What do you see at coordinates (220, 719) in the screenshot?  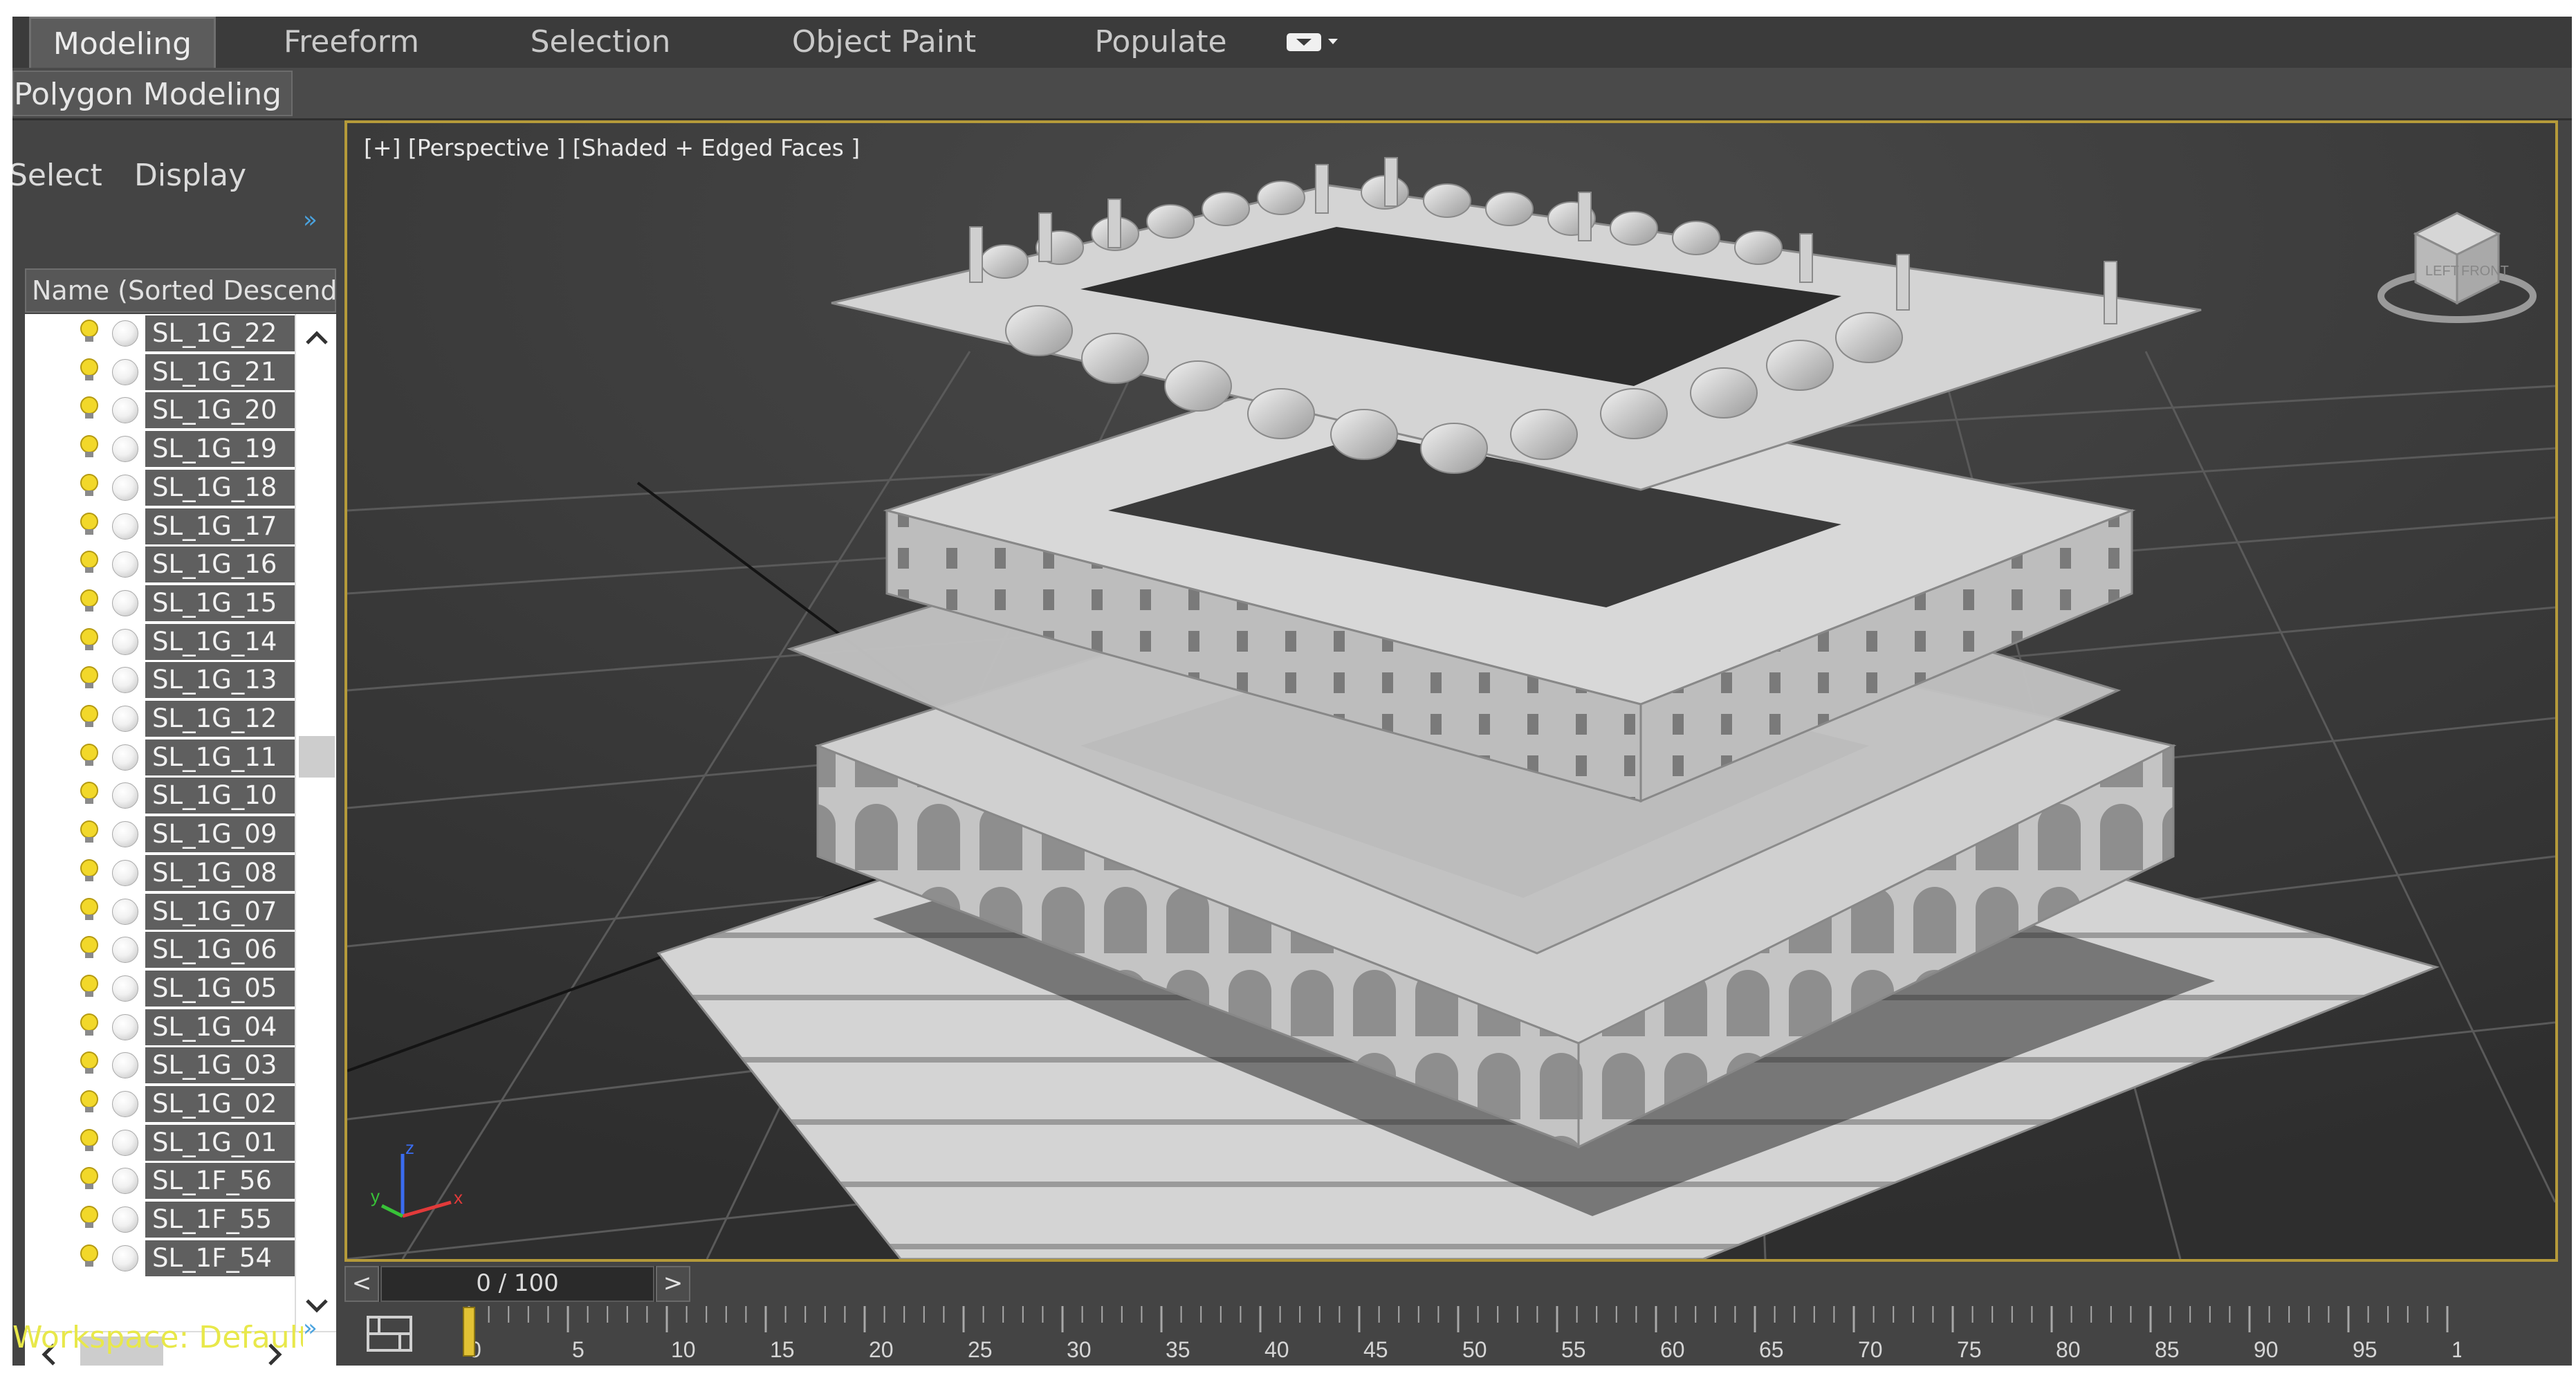 I see `object-name: SL_1G_12` at bounding box center [220, 719].